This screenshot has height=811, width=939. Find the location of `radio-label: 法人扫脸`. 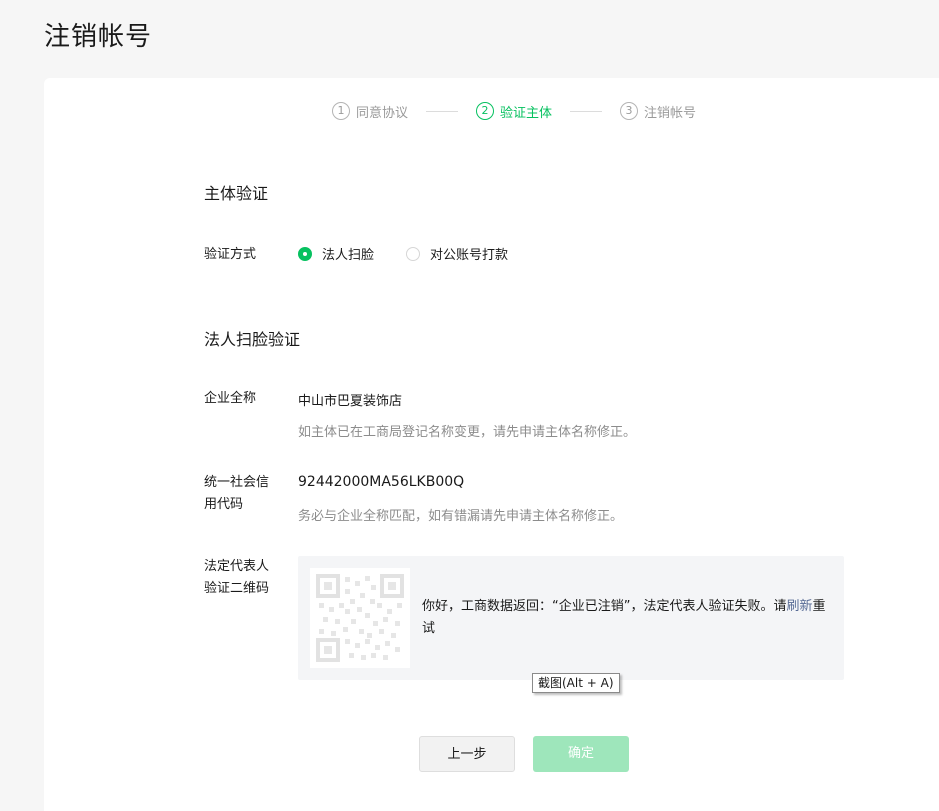

radio-label: 法人扫脸 is located at coordinates (348, 255).